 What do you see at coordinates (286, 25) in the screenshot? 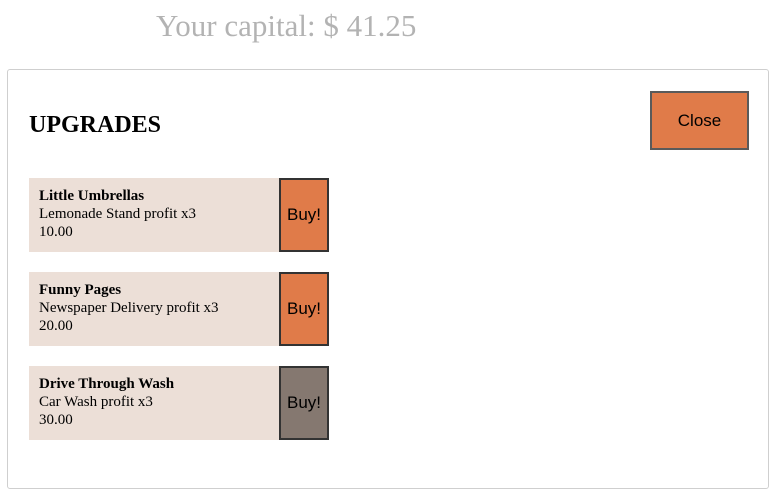
I see `capital-display: Your capital: $ 41.25` at bounding box center [286, 25].